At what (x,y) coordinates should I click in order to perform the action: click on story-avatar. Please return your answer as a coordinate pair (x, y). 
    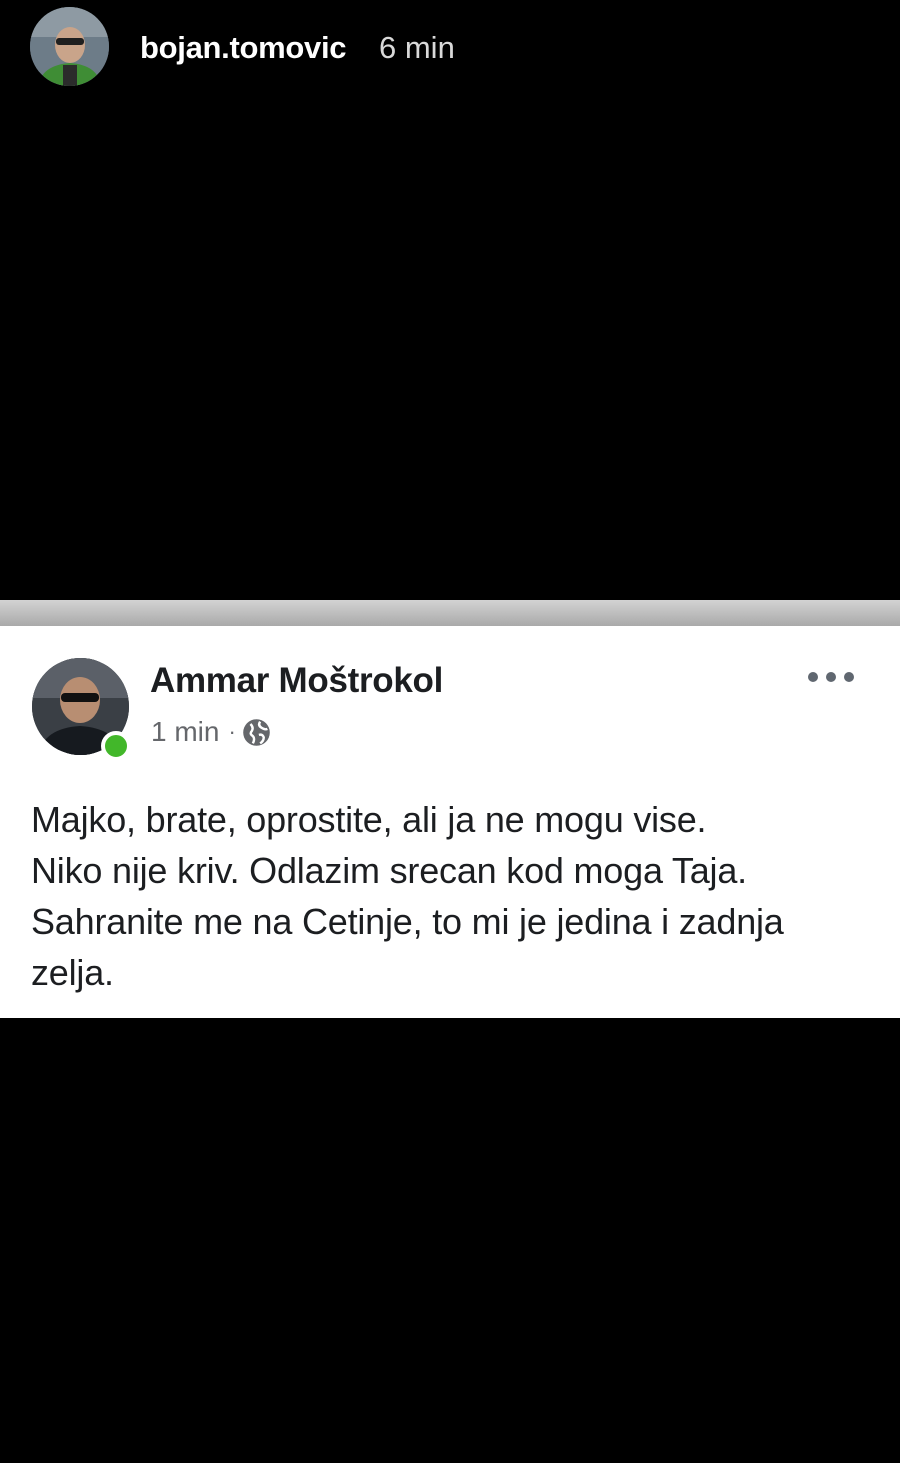
    Looking at the image, I should click on (69, 46).